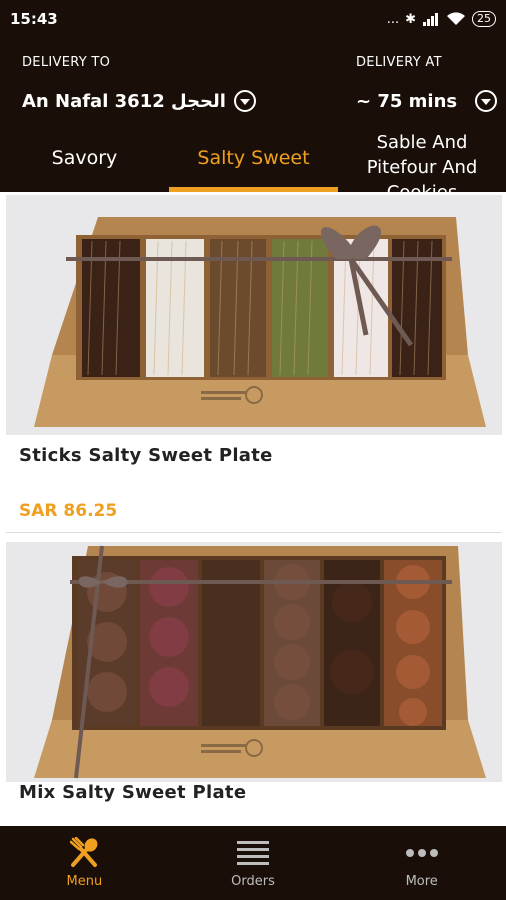 The image size is (506, 900). I want to click on nav-orders: Orders, so click(253, 863).